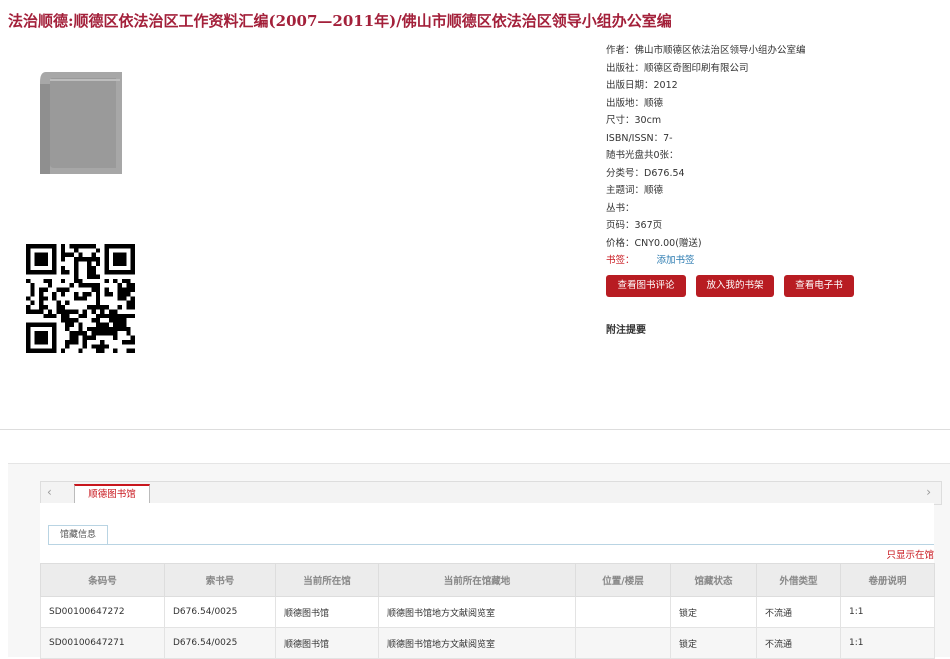 This screenshot has height=659, width=950. I want to click on chevron-right-icon: ›, so click(928, 492).